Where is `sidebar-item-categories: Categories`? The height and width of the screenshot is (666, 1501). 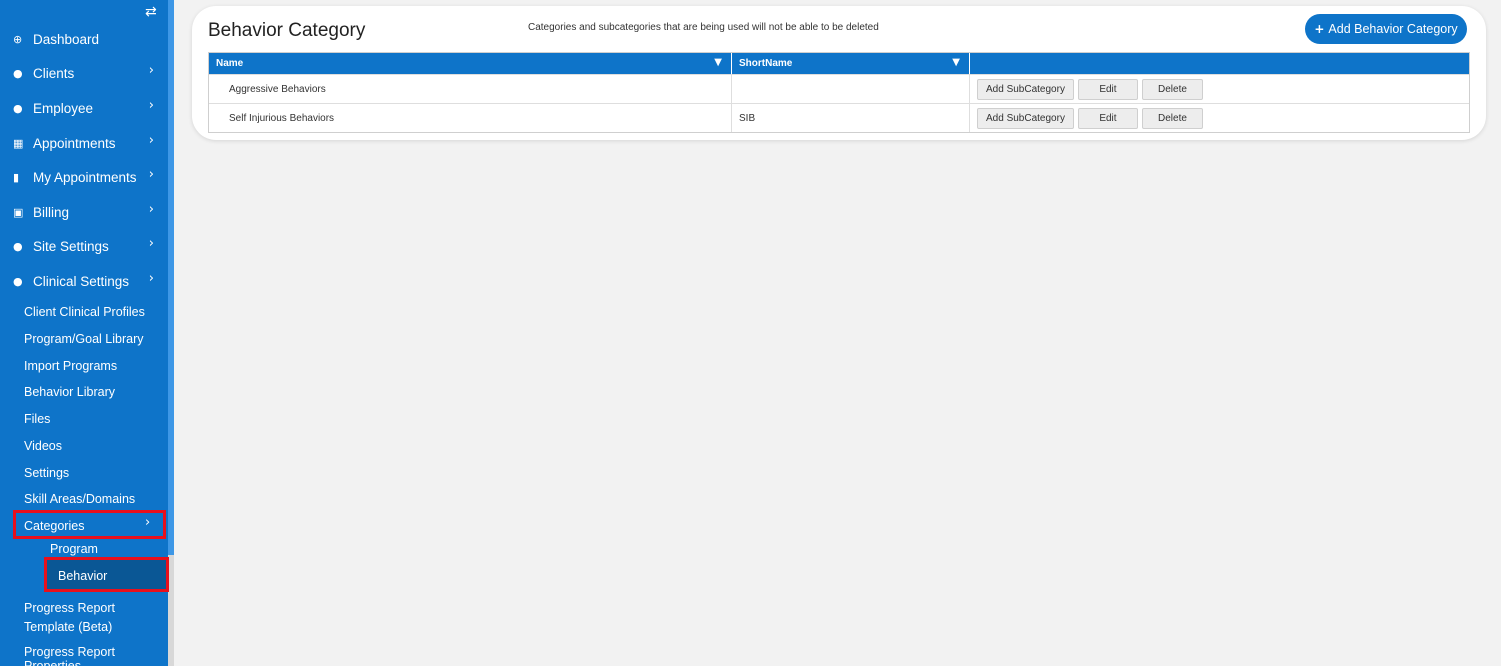
sidebar-item-categories: Categories is located at coordinates (54, 526).